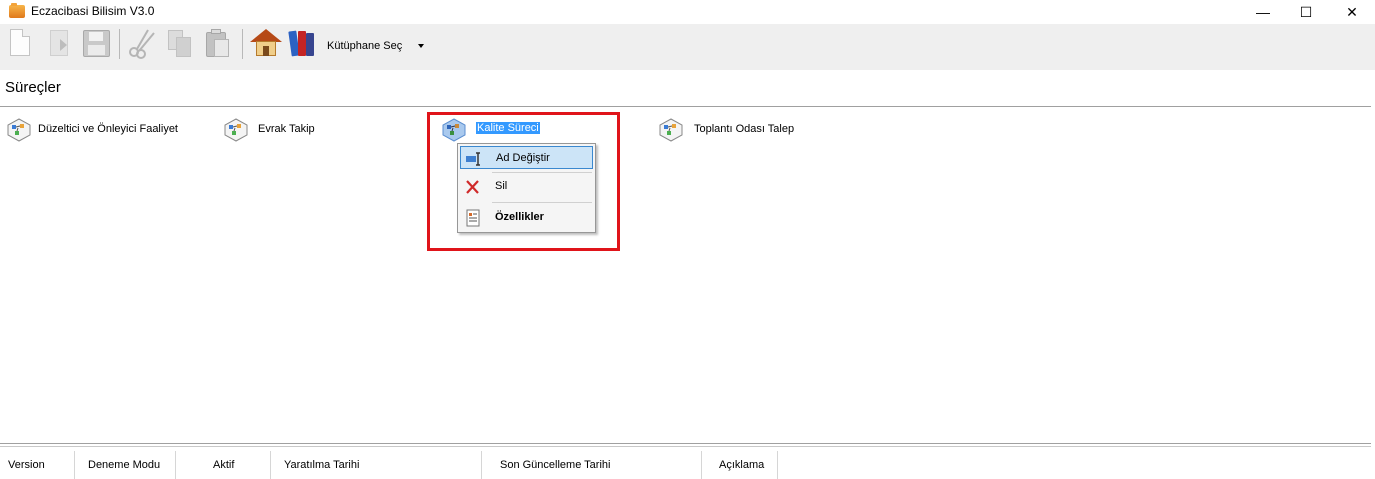  What do you see at coordinates (555, 465) in the screenshot?
I see `column-header-label: Son Güncelleme Tarihi` at bounding box center [555, 465].